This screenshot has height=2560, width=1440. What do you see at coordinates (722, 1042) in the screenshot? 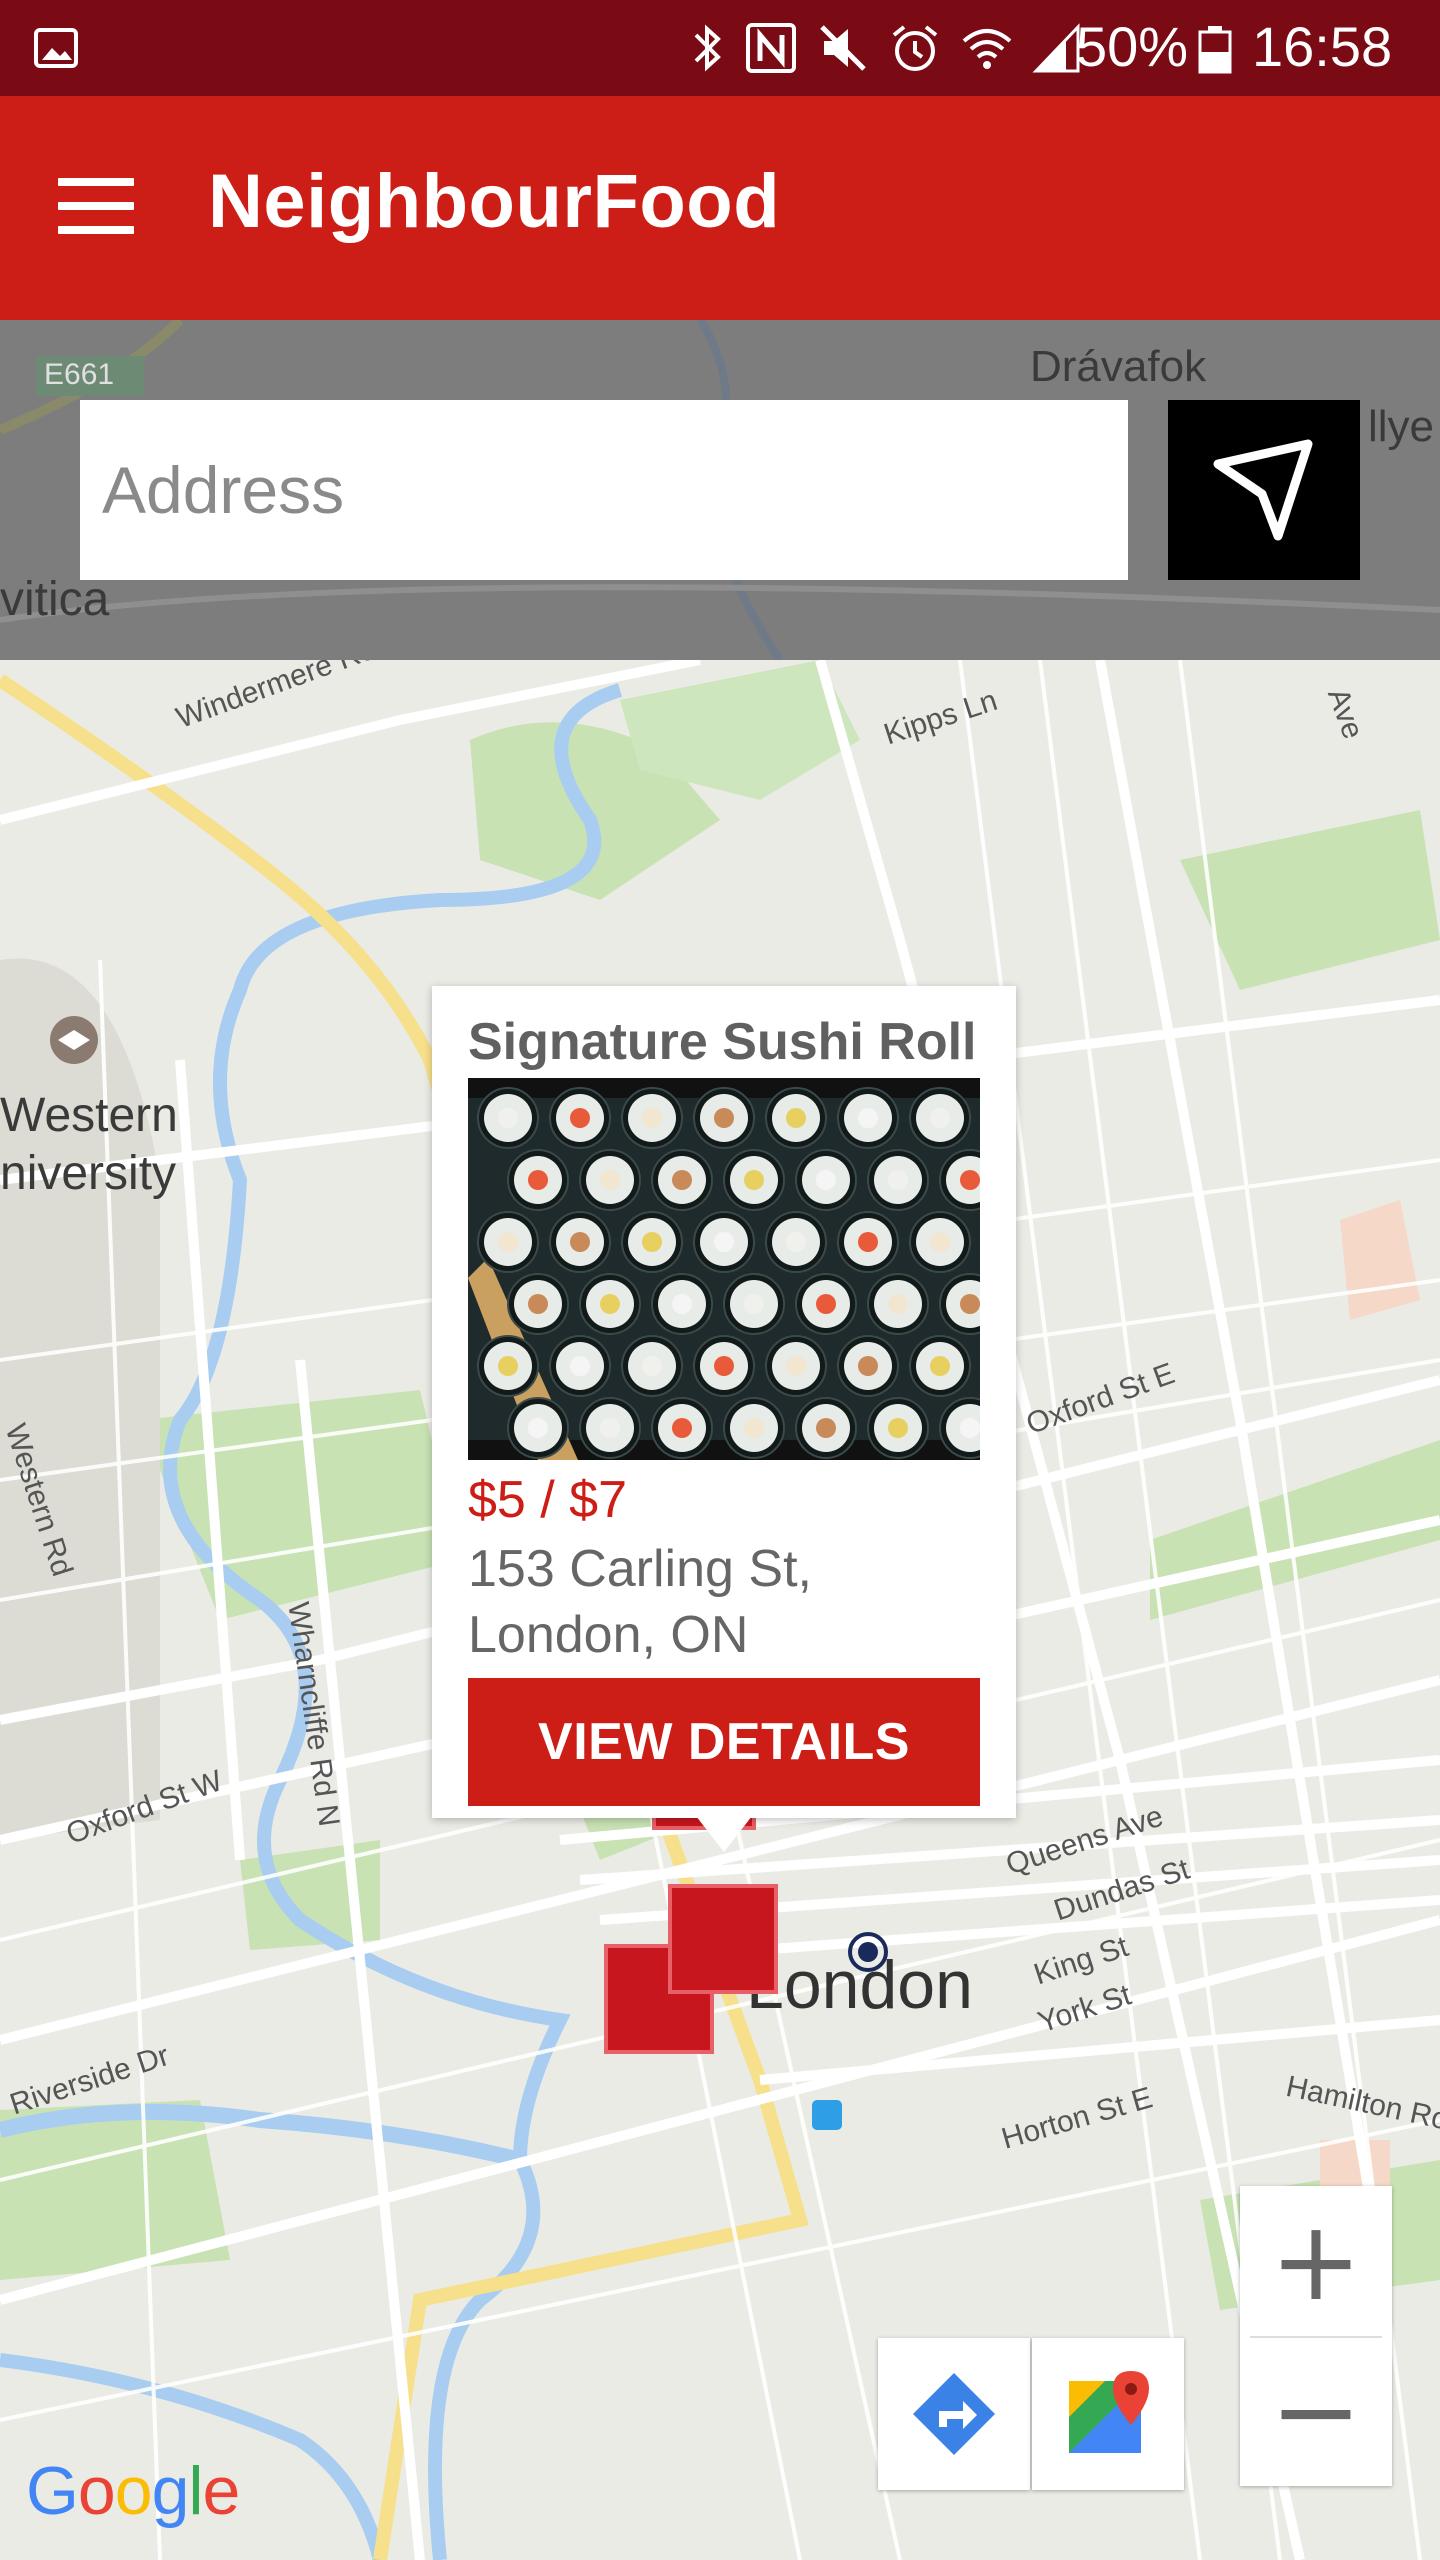
I see `popup-title: Signature Sushi Roll` at bounding box center [722, 1042].